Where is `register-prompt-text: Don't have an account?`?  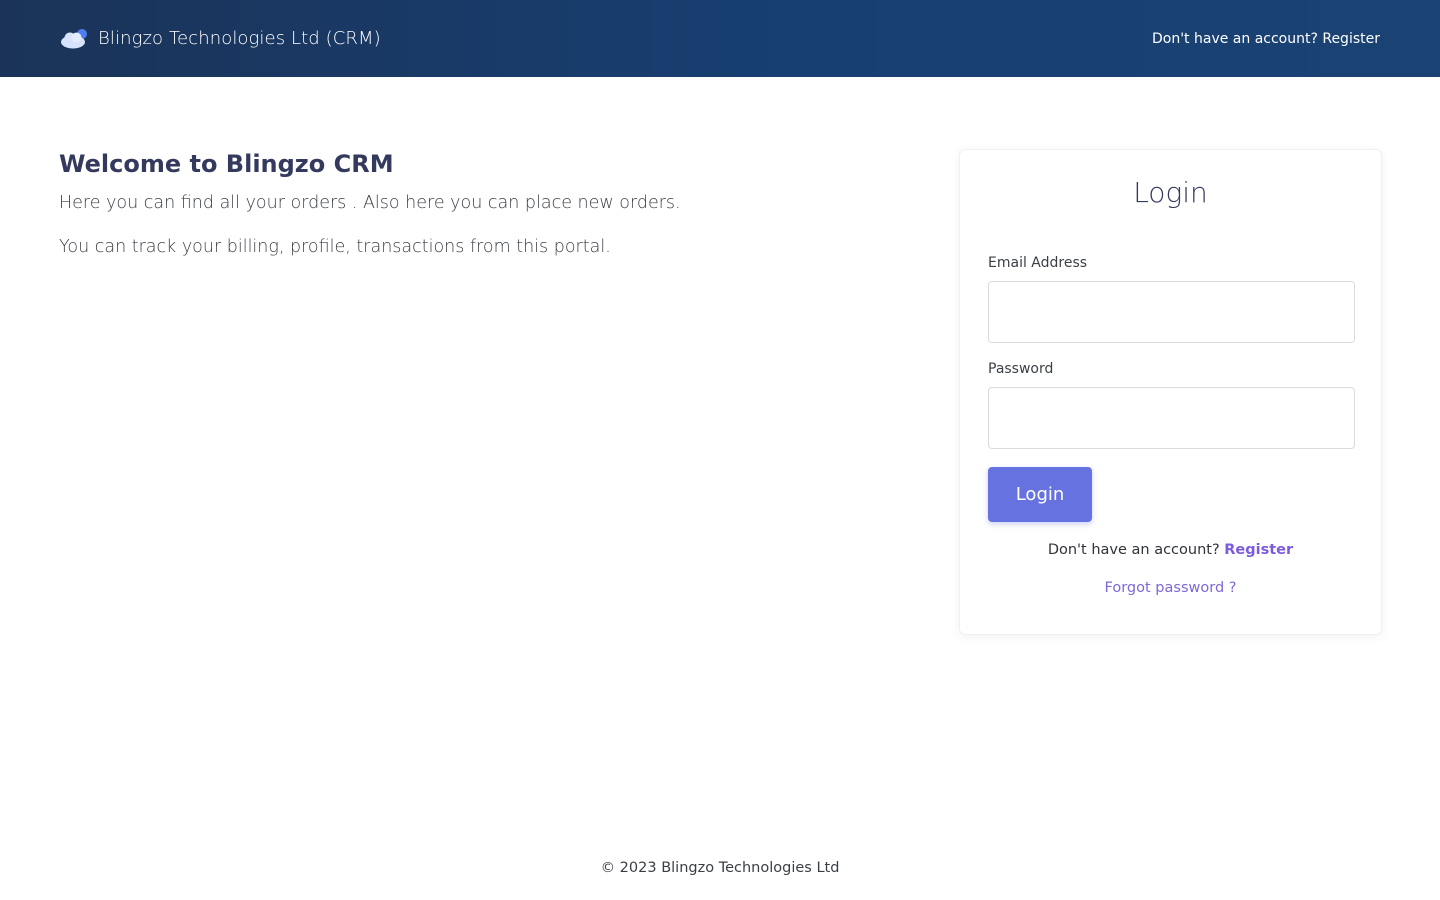 register-prompt-text: Don't have an account? is located at coordinates (1136, 550).